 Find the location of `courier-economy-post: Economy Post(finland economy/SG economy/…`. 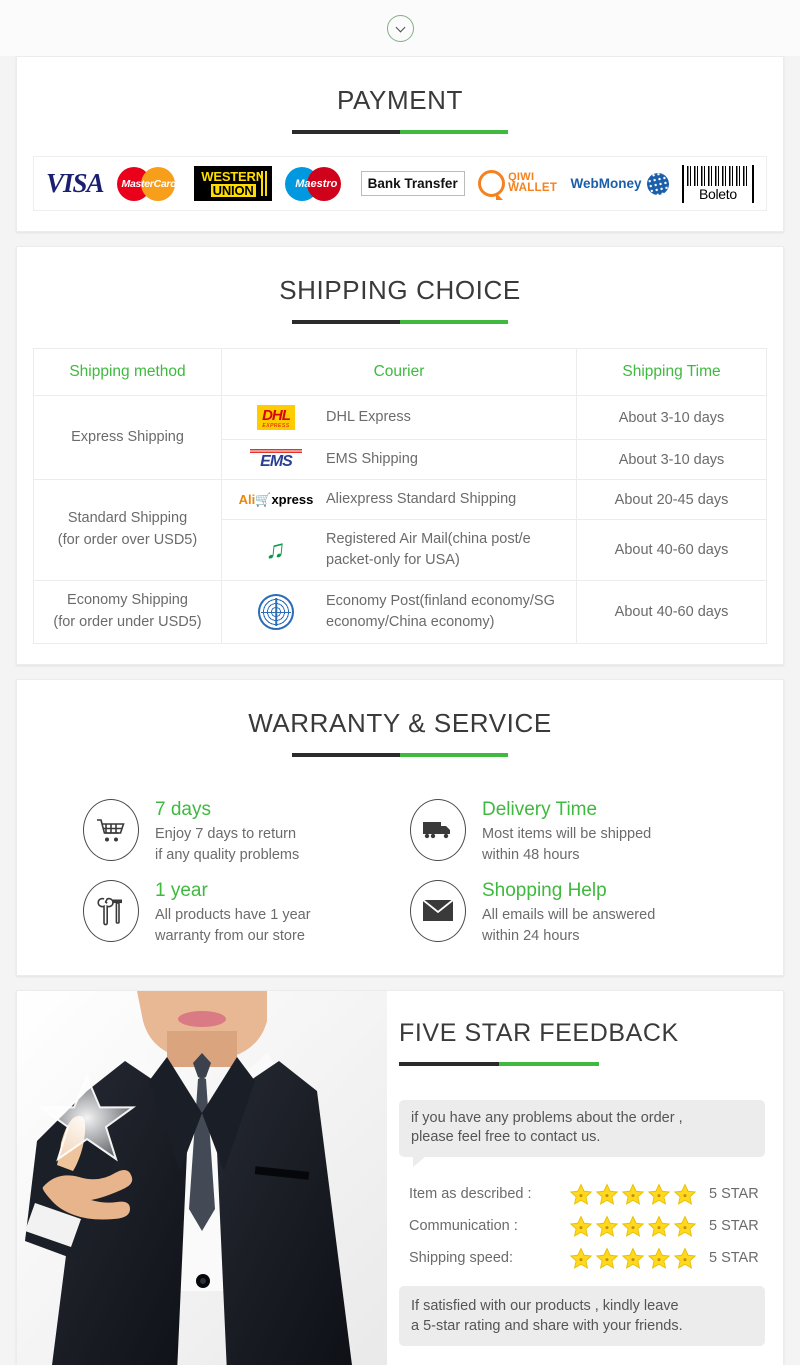

courier-economy-post: Economy Post(finland economy/SG economy/… is located at coordinates (399, 612).